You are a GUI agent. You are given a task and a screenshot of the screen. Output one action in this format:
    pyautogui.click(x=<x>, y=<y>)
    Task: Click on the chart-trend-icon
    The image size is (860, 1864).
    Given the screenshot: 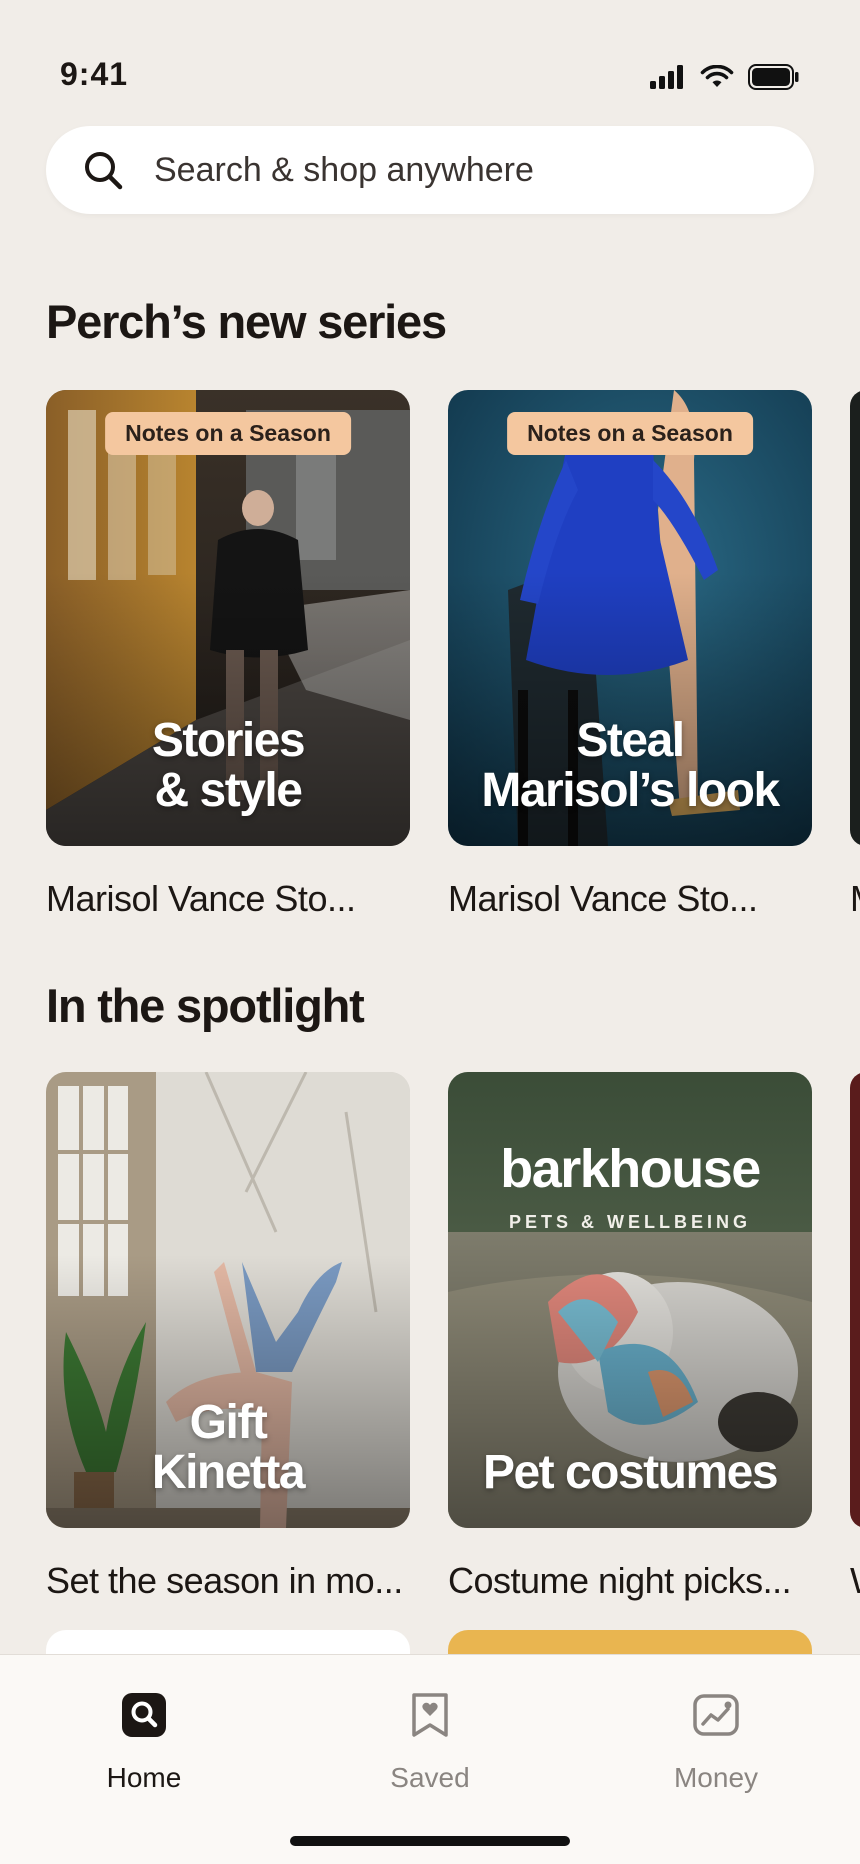 What is the action you would take?
    pyautogui.click(x=716, y=1715)
    